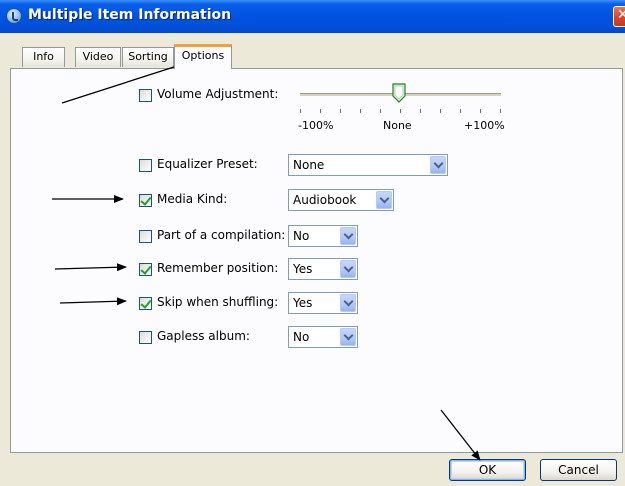  Describe the element at coordinates (323, 236) in the screenshot. I see `compilation-select: No` at that location.